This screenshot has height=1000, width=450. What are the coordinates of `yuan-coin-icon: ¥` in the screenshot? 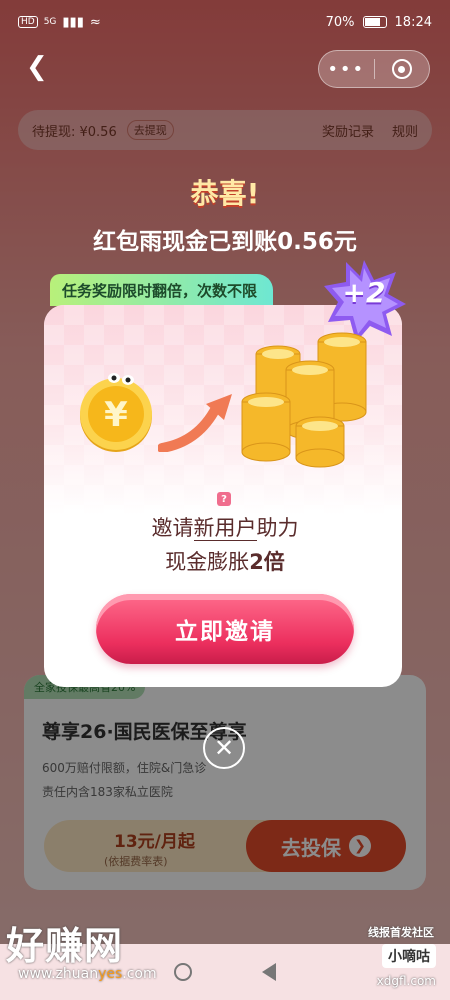 It's located at (116, 412).